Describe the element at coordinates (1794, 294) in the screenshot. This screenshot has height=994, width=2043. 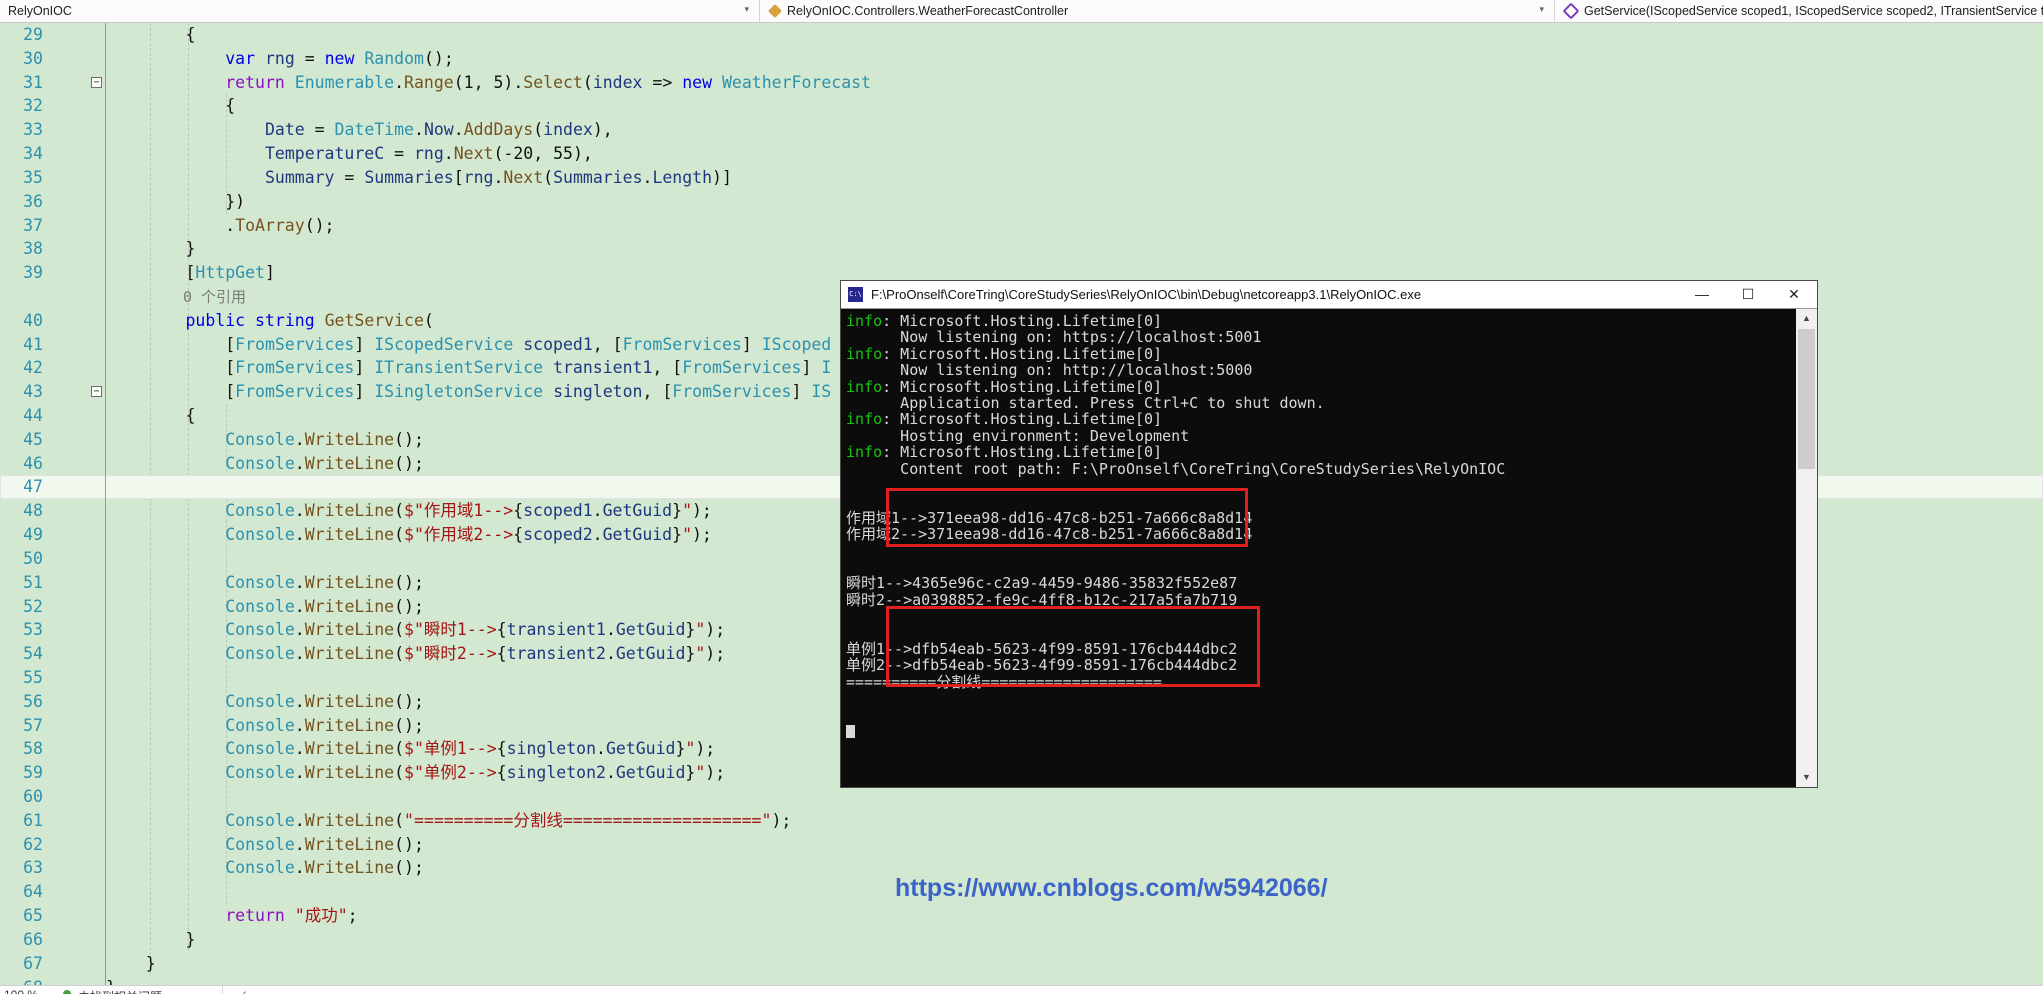
I see `close-button: ✕` at that location.